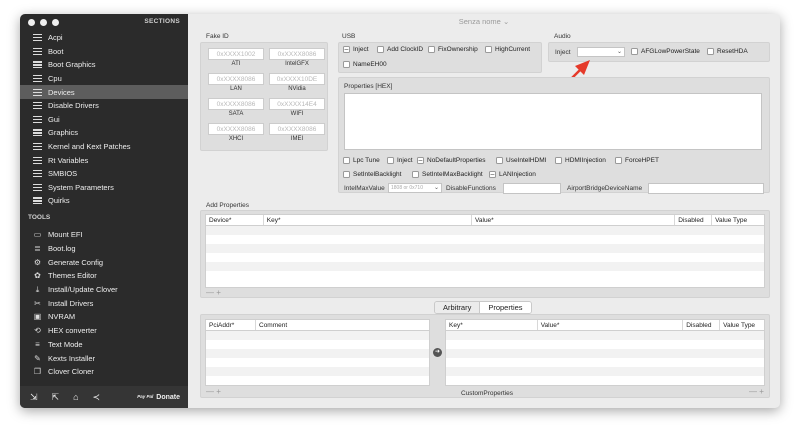  What do you see at coordinates (297, 104) in the screenshot?
I see `fakeid-wifi-input: 0xXXXX14E4` at bounding box center [297, 104].